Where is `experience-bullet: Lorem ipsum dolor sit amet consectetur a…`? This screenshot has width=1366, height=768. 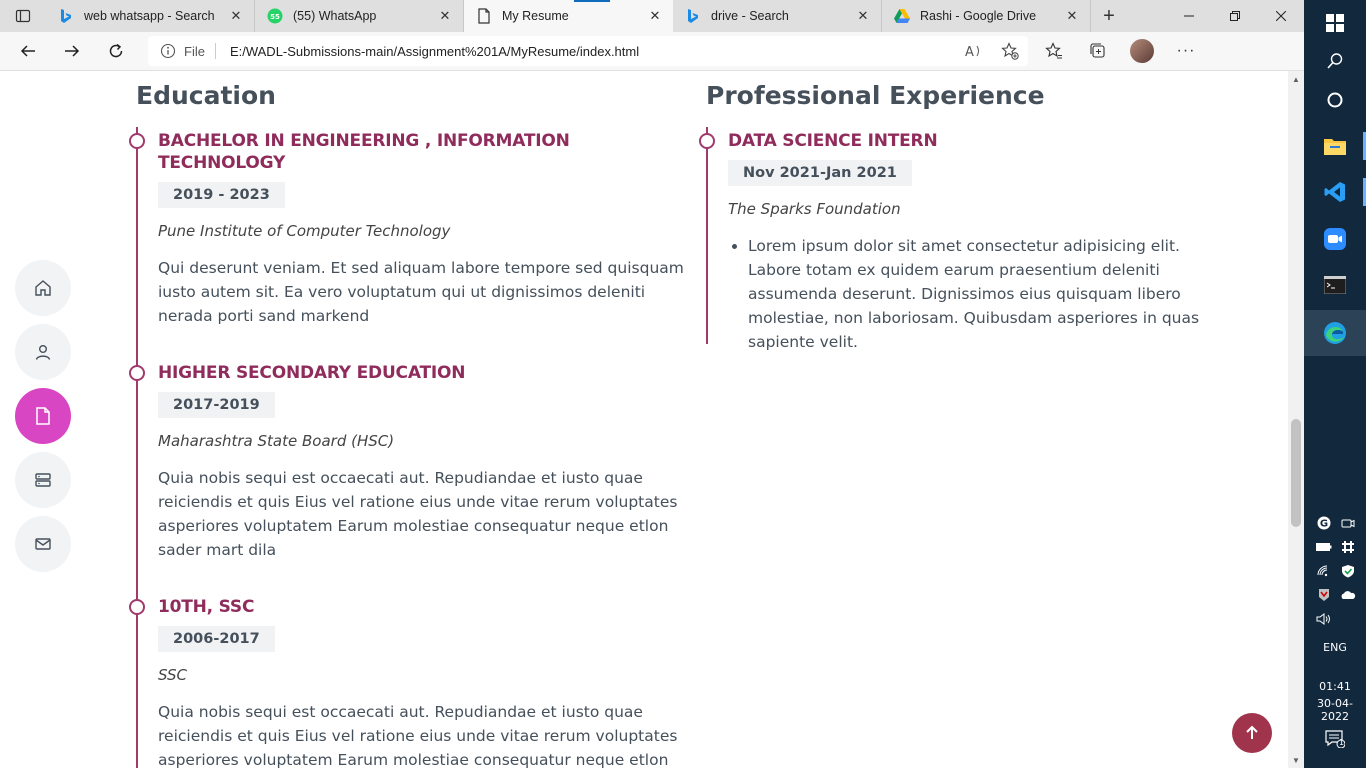 experience-bullet: Lorem ipsum dolor sit amet consectetur a… is located at coordinates (987, 294).